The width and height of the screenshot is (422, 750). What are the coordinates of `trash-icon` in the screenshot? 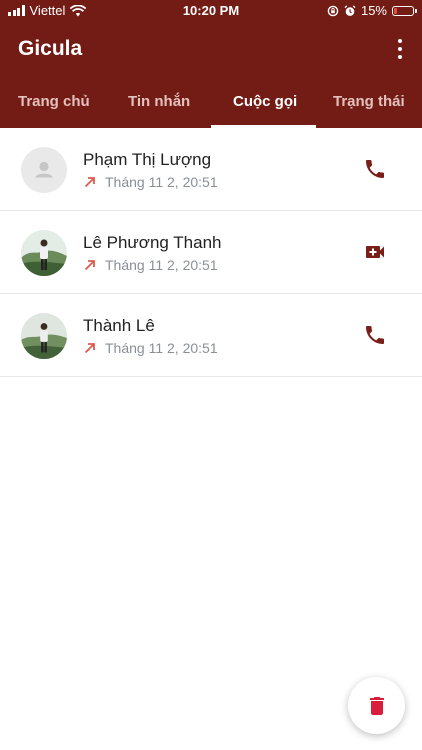 It's located at (376, 705).